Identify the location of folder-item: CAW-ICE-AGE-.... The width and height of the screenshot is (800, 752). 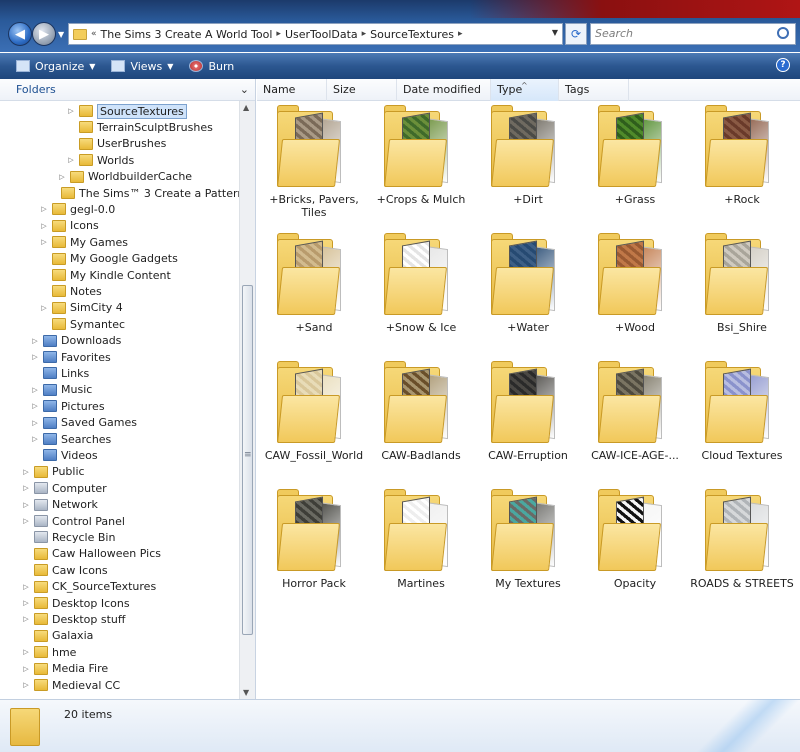
(635, 424).